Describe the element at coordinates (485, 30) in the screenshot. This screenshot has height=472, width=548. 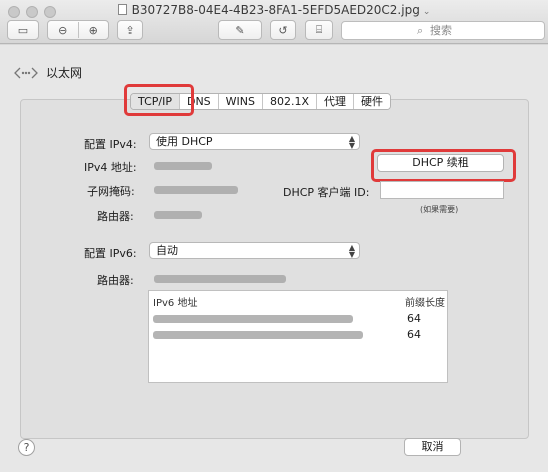
I see `search-input` at that location.